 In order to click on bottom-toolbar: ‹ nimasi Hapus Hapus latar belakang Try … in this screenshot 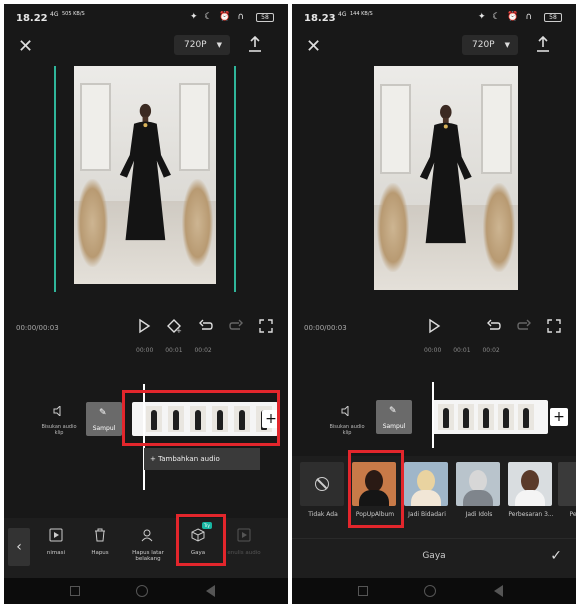, I will do `click(146, 548)`.